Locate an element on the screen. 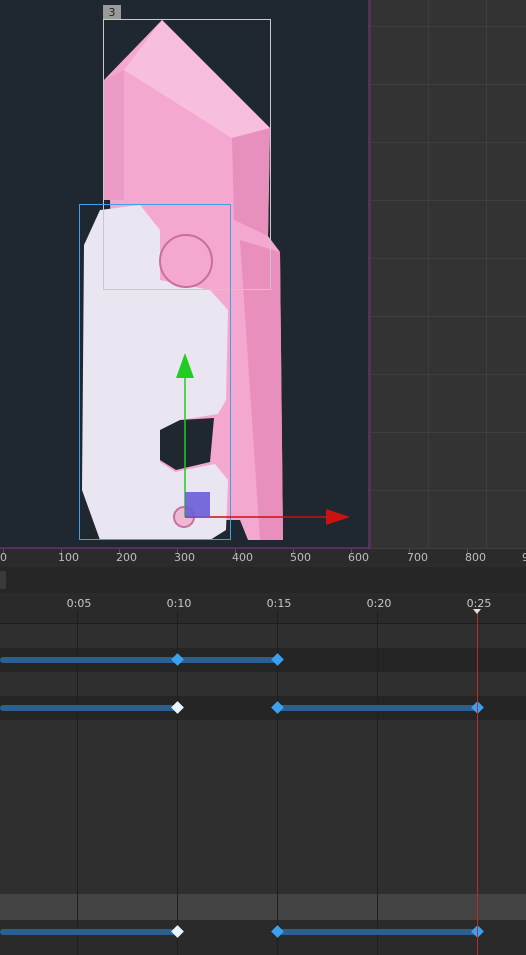 Image resolution: width=526 pixels, height=955 pixels. playhead-line is located at coordinates (477, 783).